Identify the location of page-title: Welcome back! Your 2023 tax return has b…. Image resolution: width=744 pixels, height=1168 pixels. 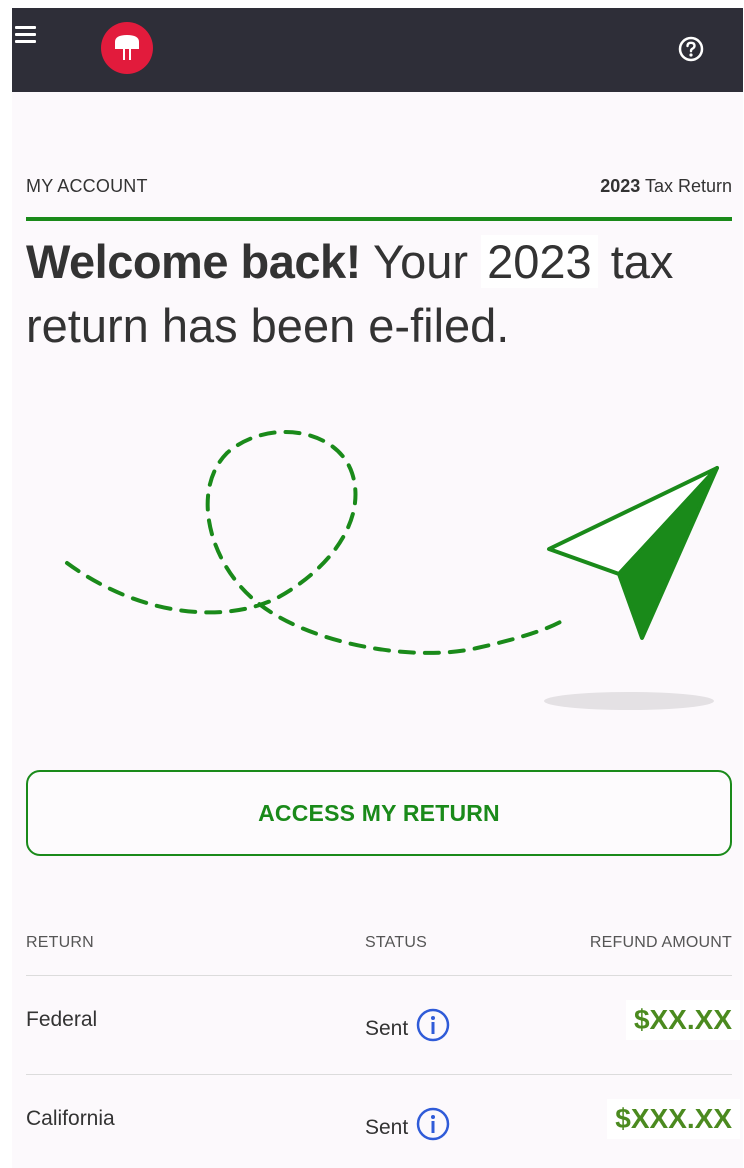
(382, 294).